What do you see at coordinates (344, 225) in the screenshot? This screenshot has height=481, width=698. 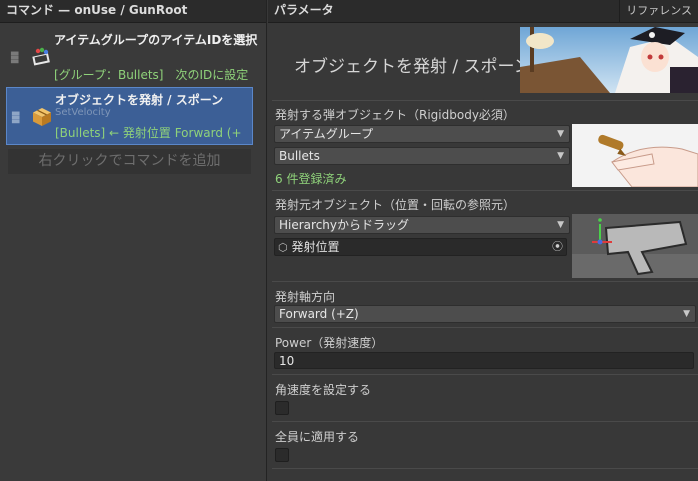 I see `origin-mode-value: Hierarchyからドラッグ` at bounding box center [344, 225].